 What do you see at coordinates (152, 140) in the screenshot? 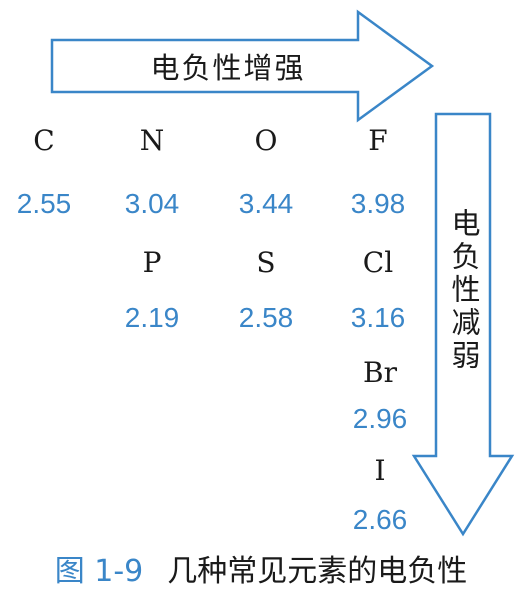
I see `element-symbol-n: N` at bounding box center [152, 140].